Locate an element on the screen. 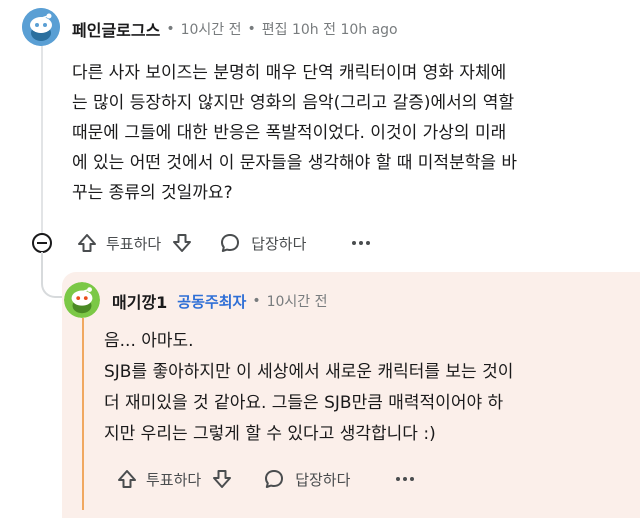 This screenshot has width=640, height=518. comment-body-line: 는 많이 등장하지 않지만 영화의 음악(그리고 갈증)에서의 역할 is located at coordinates (293, 103).